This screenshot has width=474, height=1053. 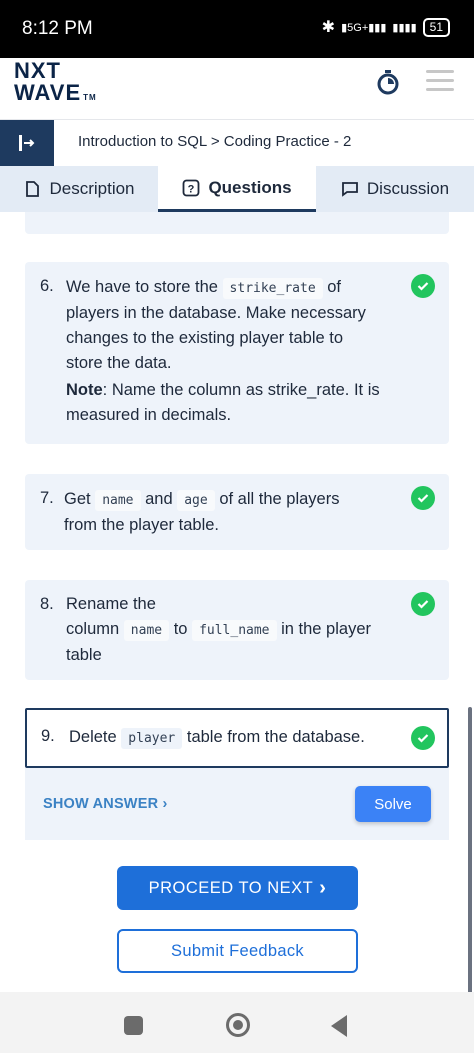 What do you see at coordinates (33, 189) in the screenshot?
I see `document-icon` at bounding box center [33, 189].